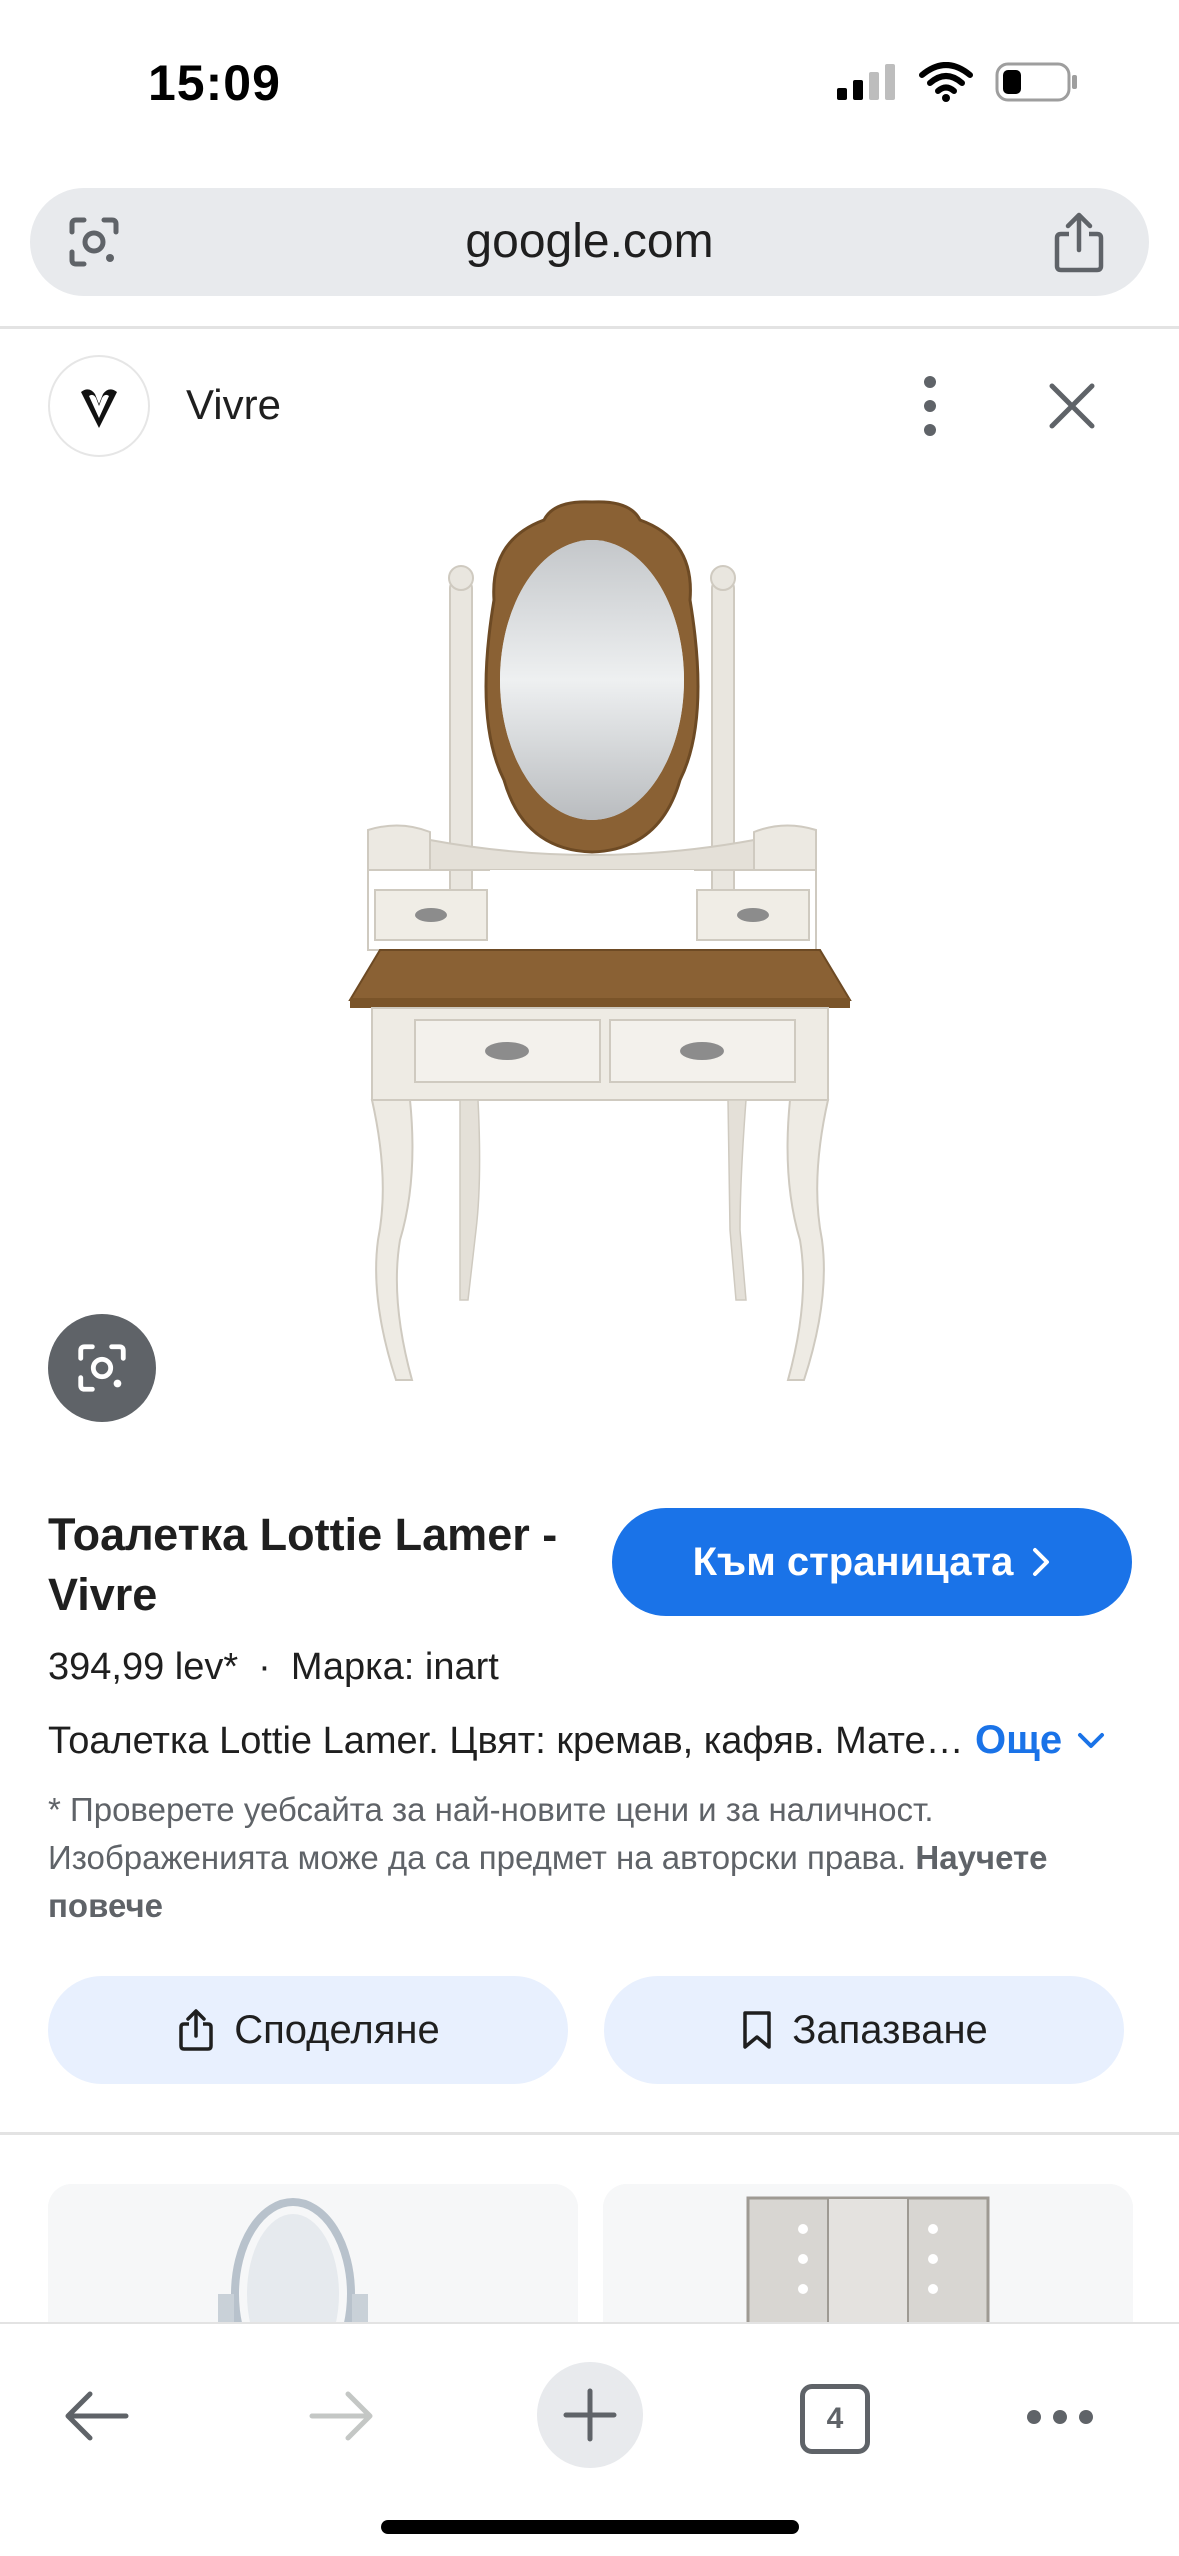 Image resolution: width=1179 pixels, height=2556 pixels. I want to click on save-label: Запазване, so click(890, 2029).